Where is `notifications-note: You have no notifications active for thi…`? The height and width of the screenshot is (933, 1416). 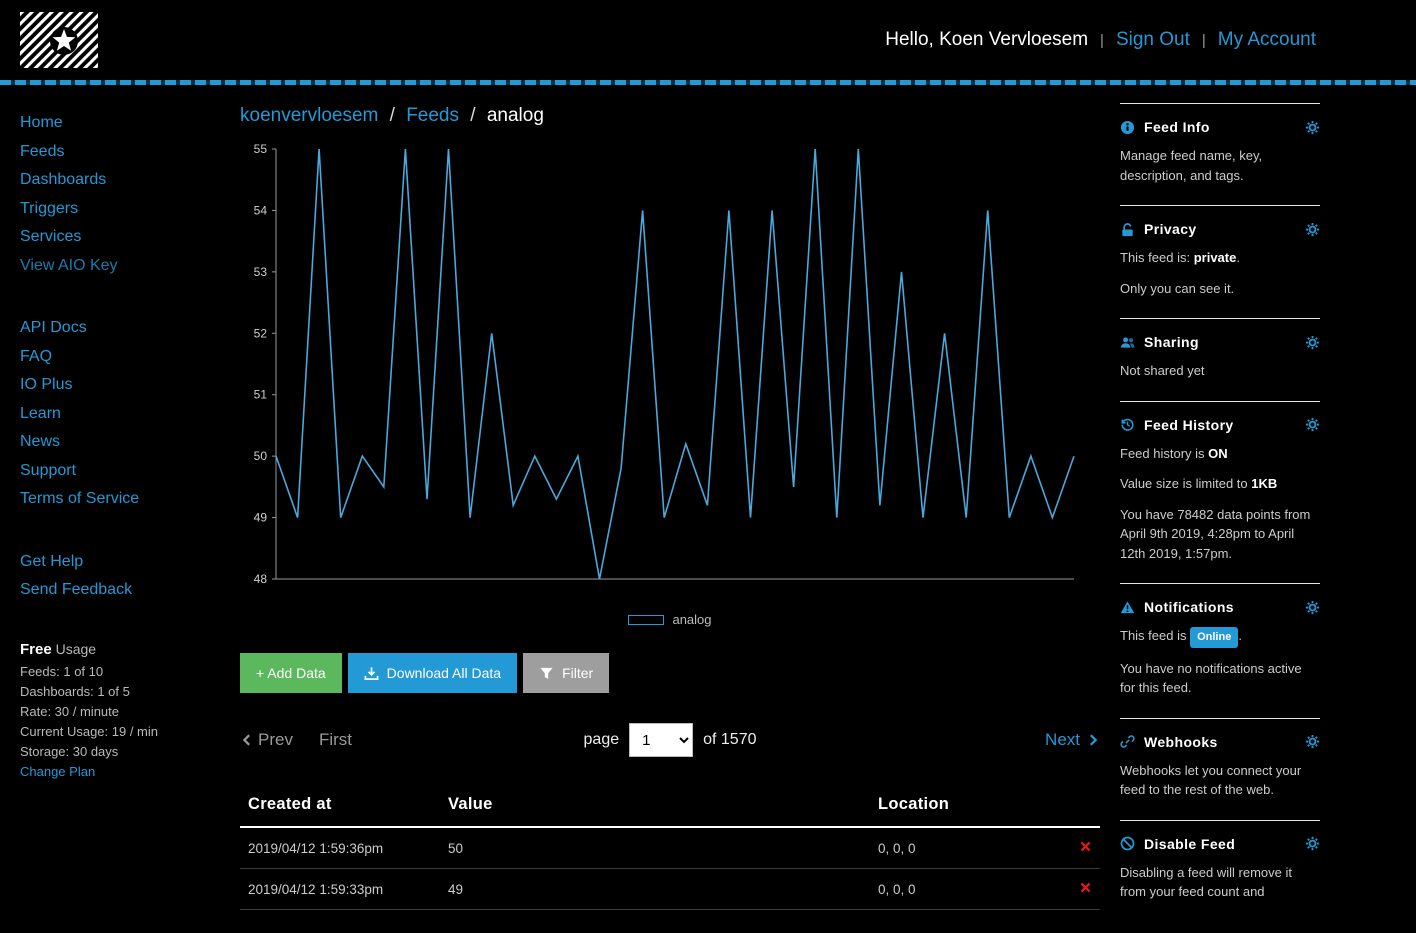 notifications-note: You have no notifications active for thi… is located at coordinates (1211, 678).